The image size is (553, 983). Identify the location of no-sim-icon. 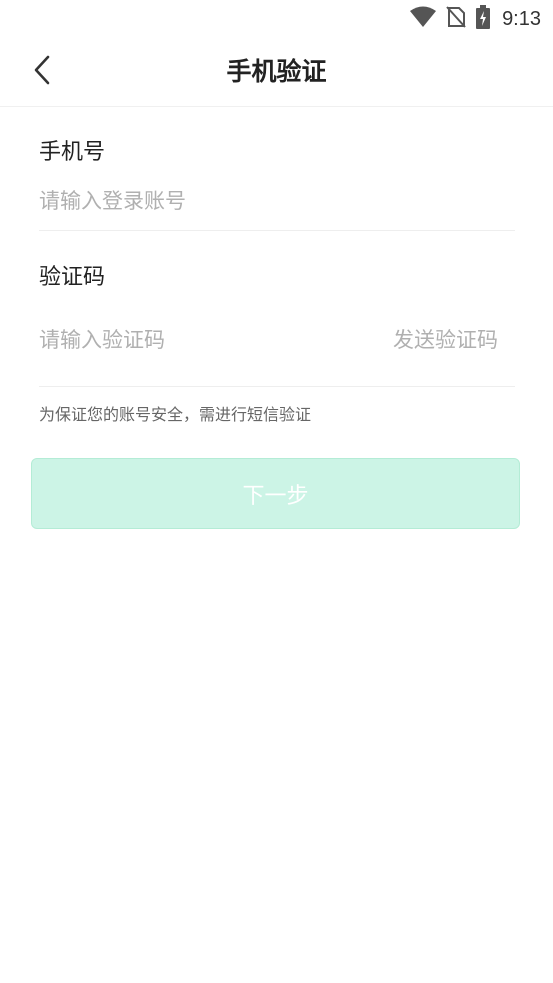
(456, 19).